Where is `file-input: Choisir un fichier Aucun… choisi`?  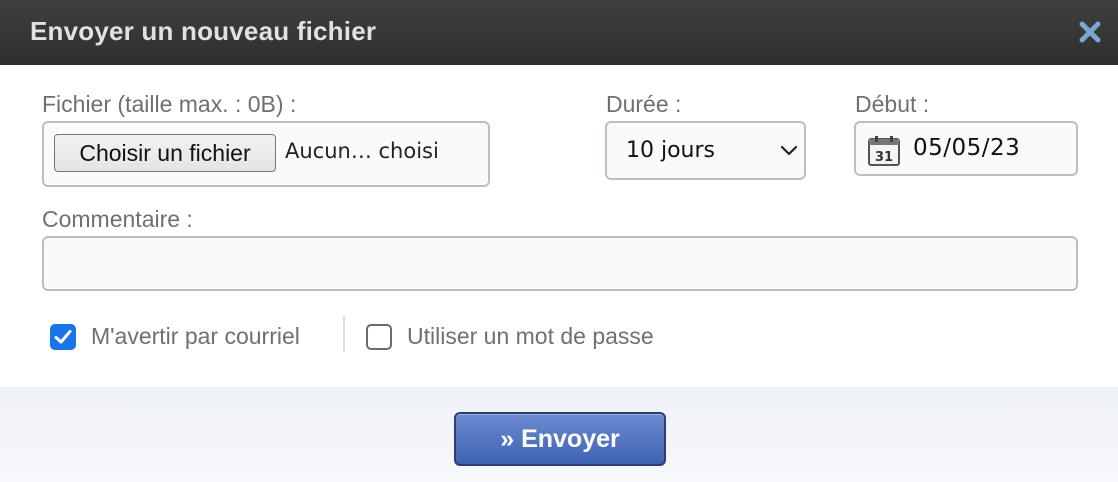
file-input: Choisir un fichier Aucun… choisi is located at coordinates (266, 154).